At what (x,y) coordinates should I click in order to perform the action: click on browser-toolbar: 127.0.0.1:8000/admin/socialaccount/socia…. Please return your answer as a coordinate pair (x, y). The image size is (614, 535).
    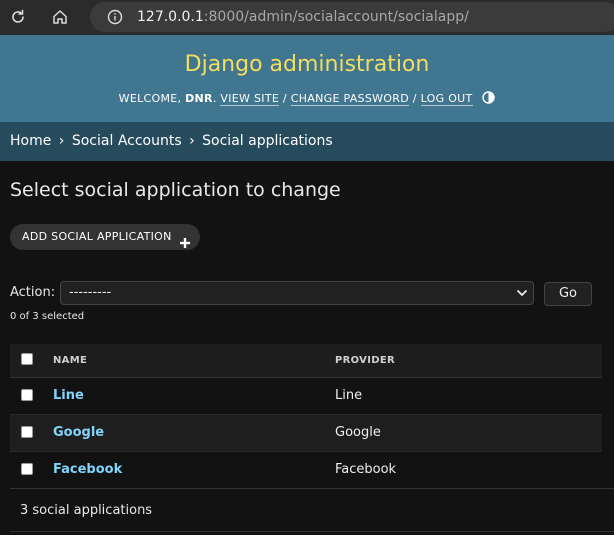
    Looking at the image, I should click on (307, 17).